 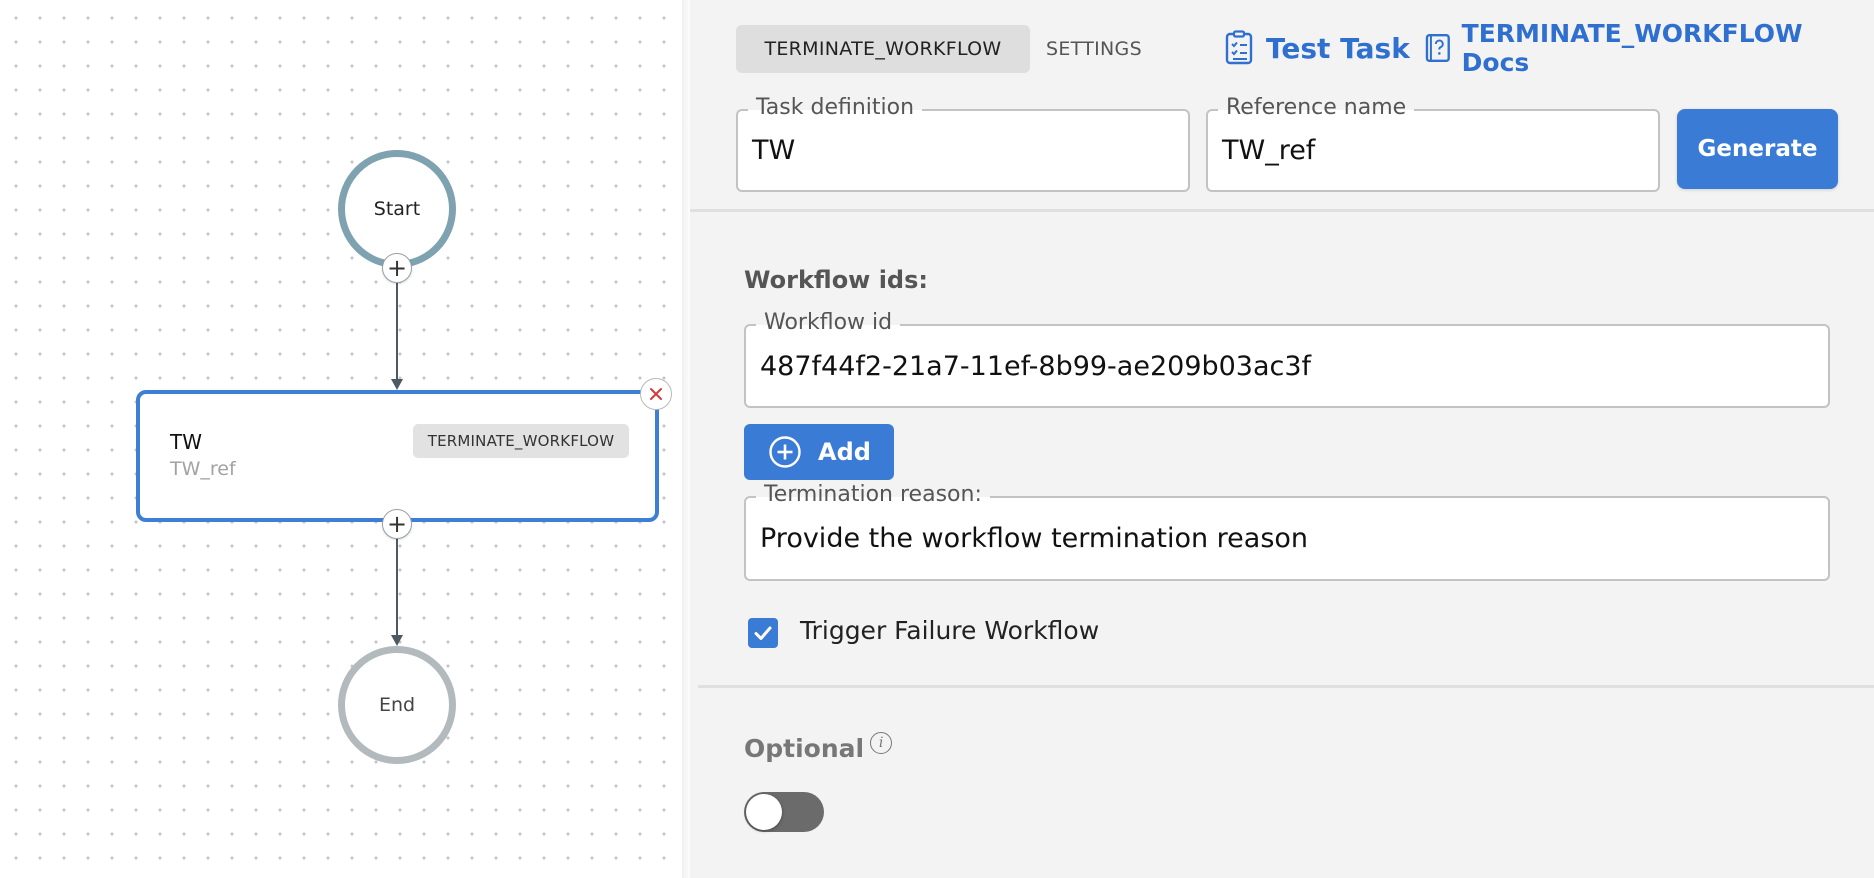 What do you see at coordinates (785, 452) in the screenshot?
I see `plus-circle-icon` at bounding box center [785, 452].